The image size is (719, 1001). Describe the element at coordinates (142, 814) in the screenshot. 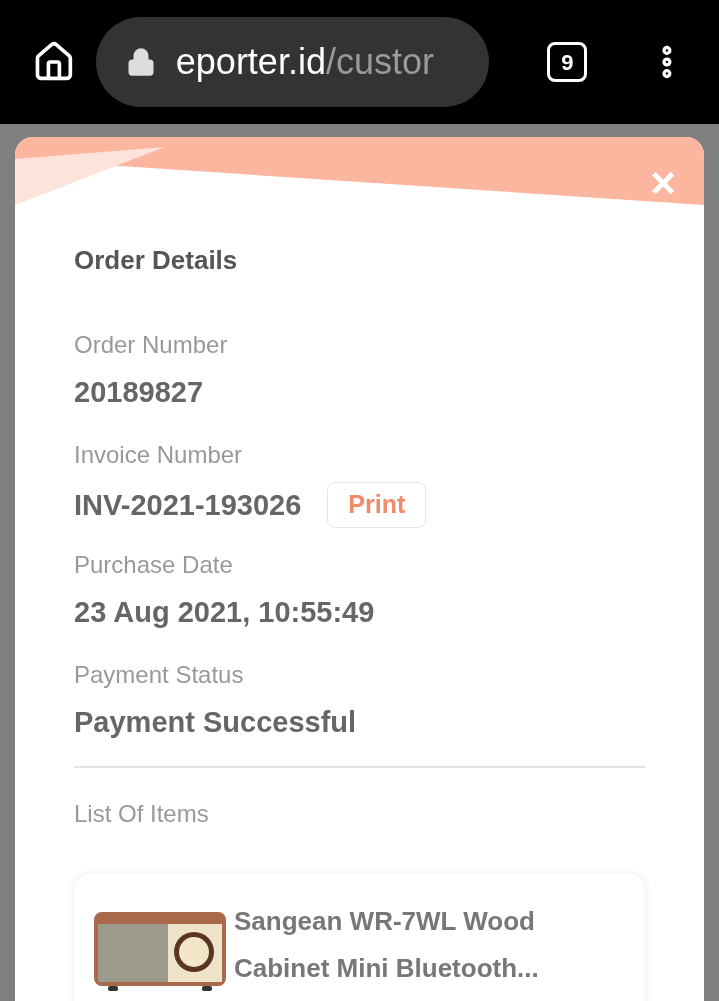

I see `items-title: List Of Items` at that location.